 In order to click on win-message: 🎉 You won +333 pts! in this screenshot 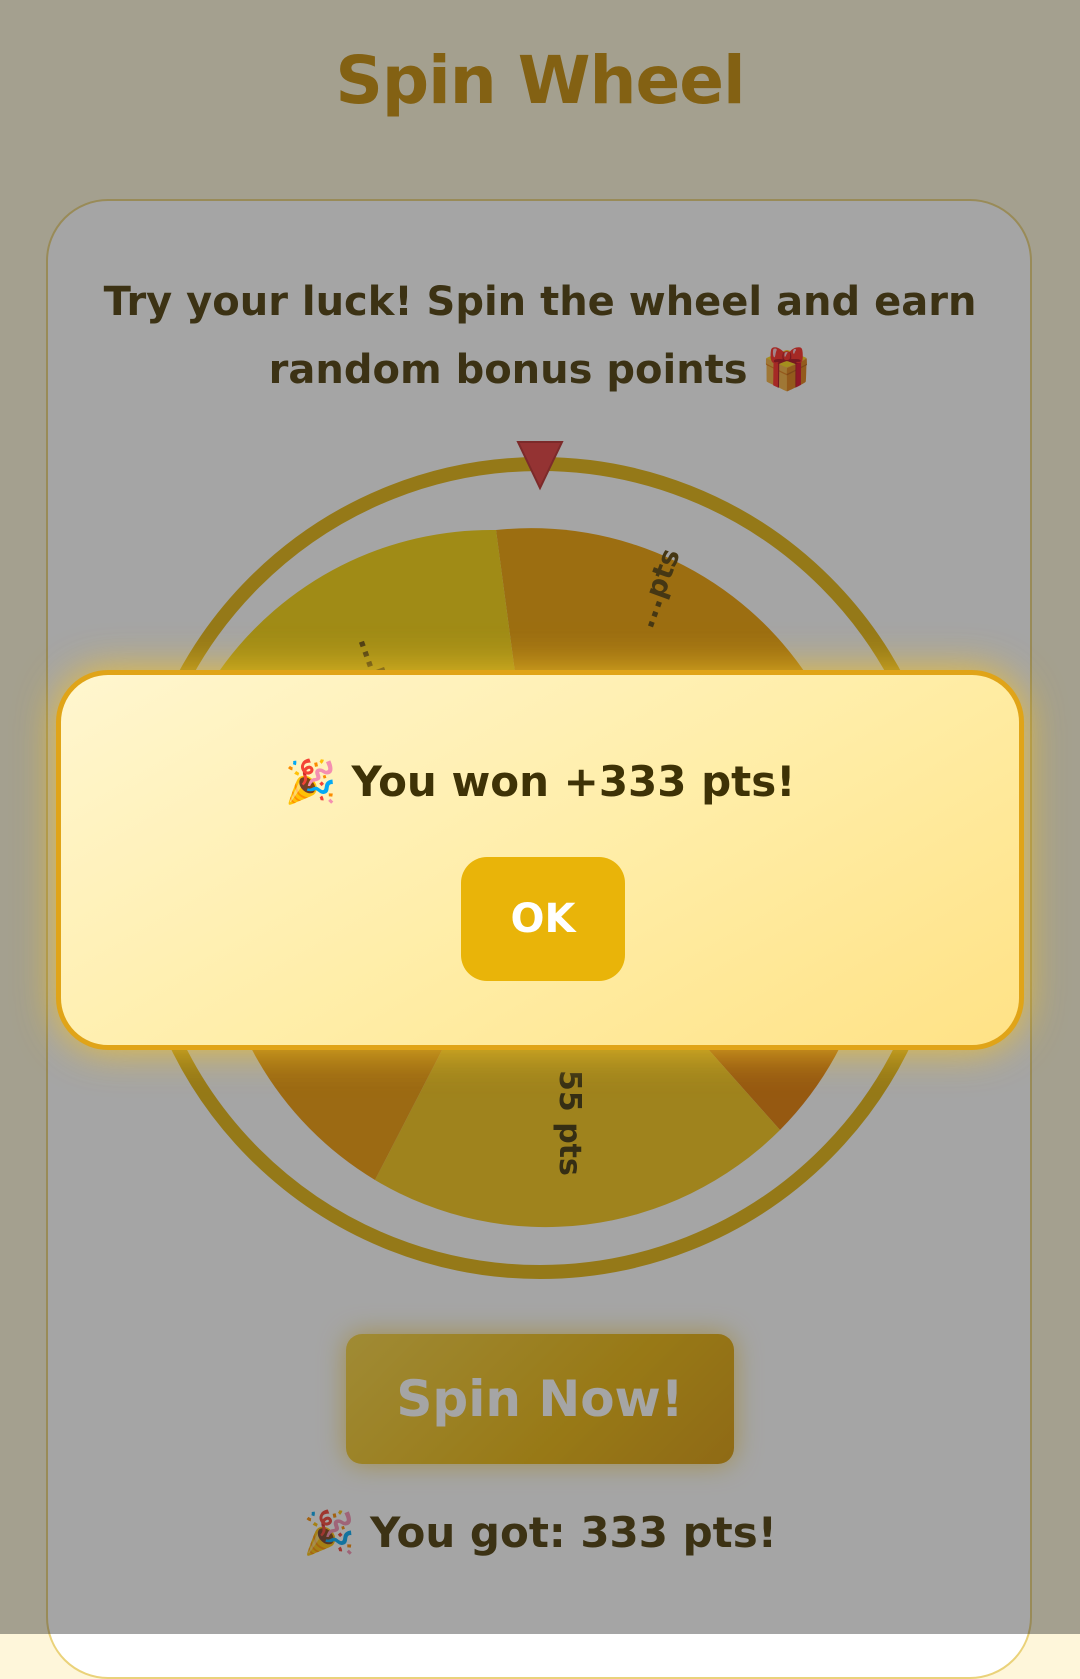, I will do `click(540, 781)`.